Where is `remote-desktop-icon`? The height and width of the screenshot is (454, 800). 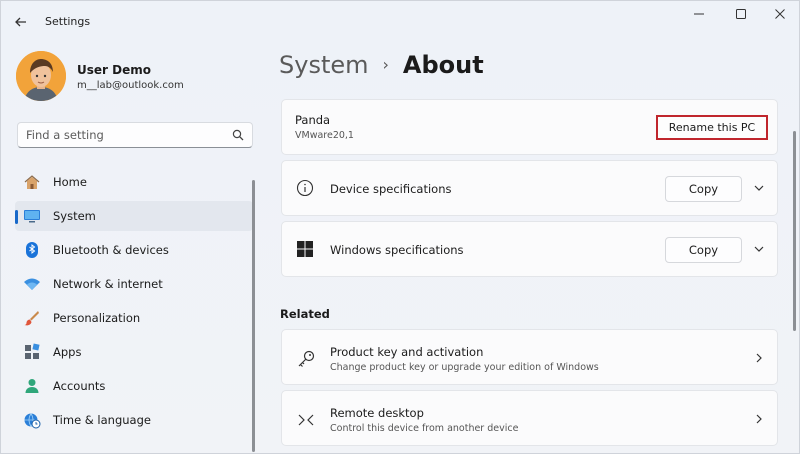 remote-desktop-icon is located at coordinates (306, 420).